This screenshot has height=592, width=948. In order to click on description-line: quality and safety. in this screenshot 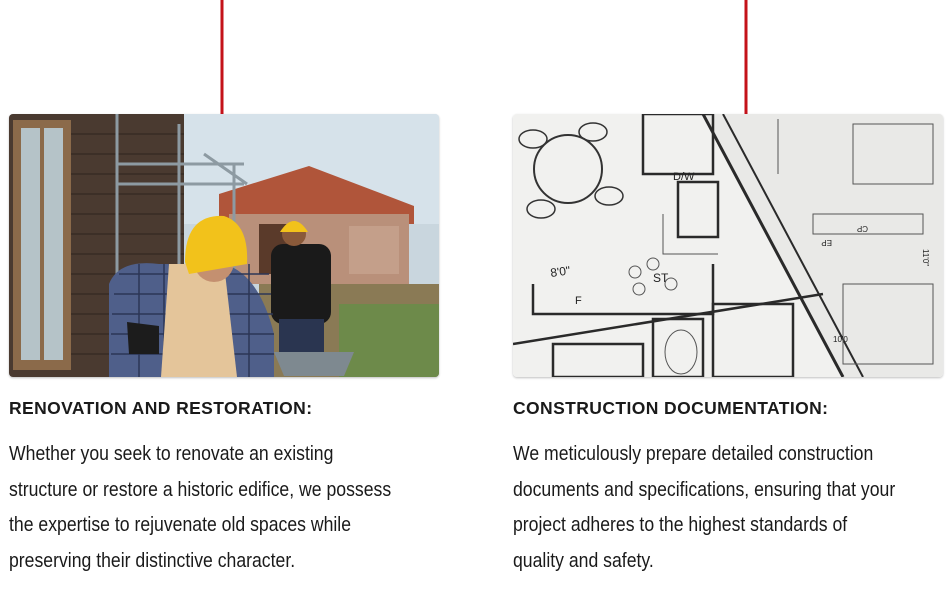, I will do `click(583, 560)`.